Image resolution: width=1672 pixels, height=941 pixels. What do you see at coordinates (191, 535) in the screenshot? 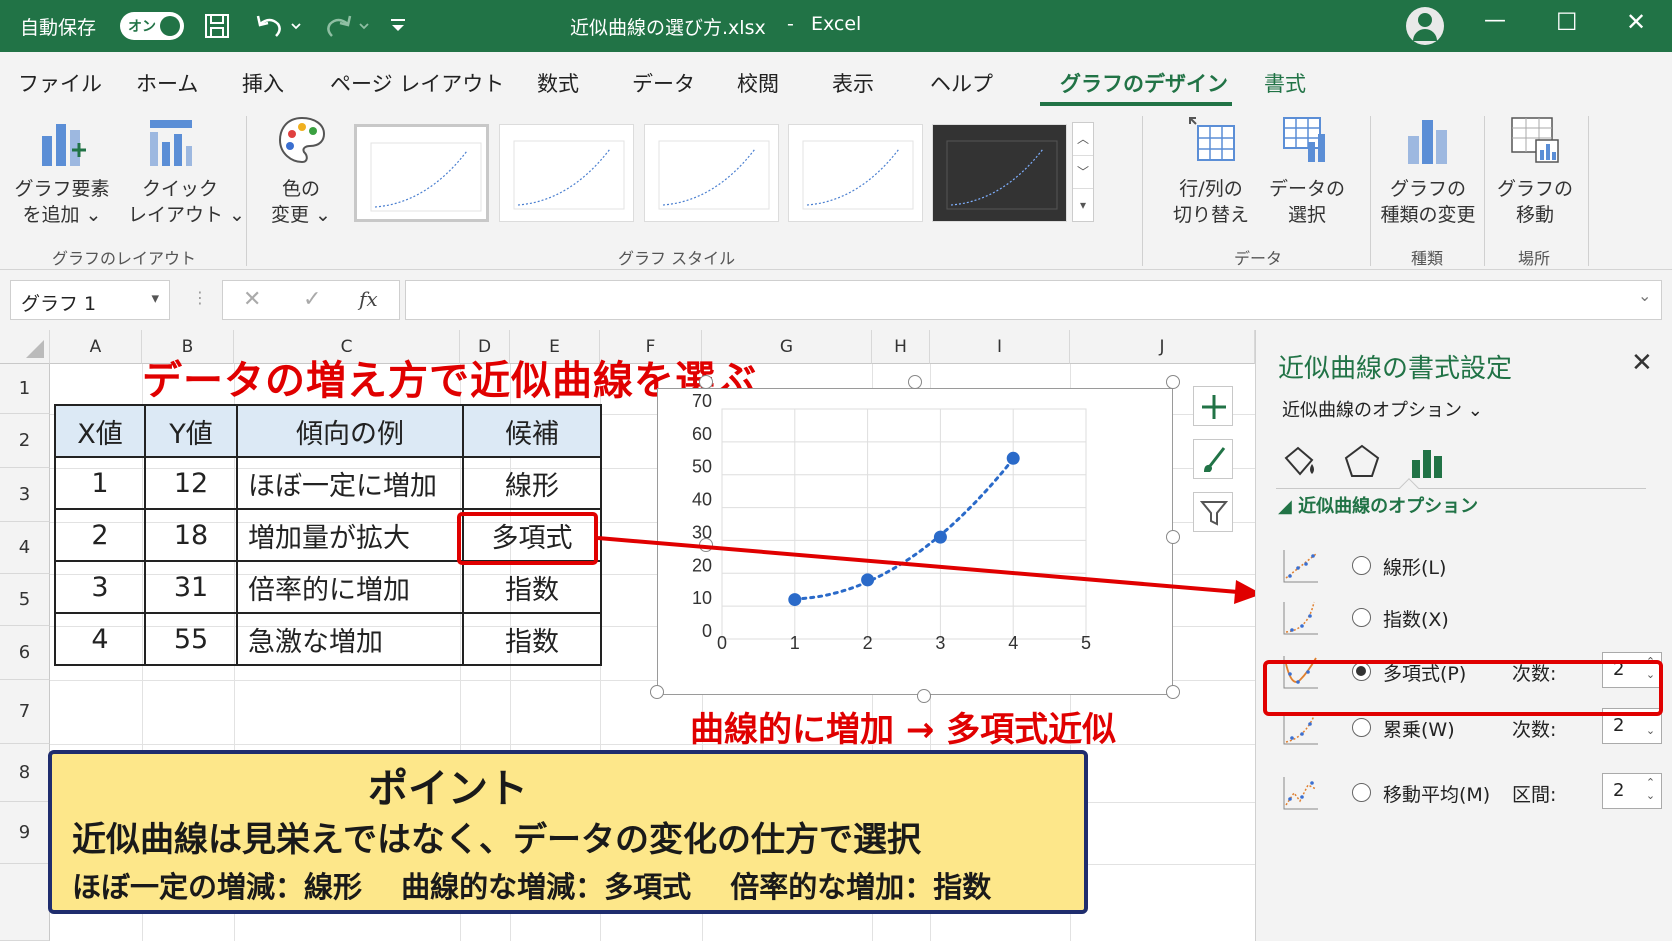
I see `table-cell: 18` at bounding box center [191, 535].